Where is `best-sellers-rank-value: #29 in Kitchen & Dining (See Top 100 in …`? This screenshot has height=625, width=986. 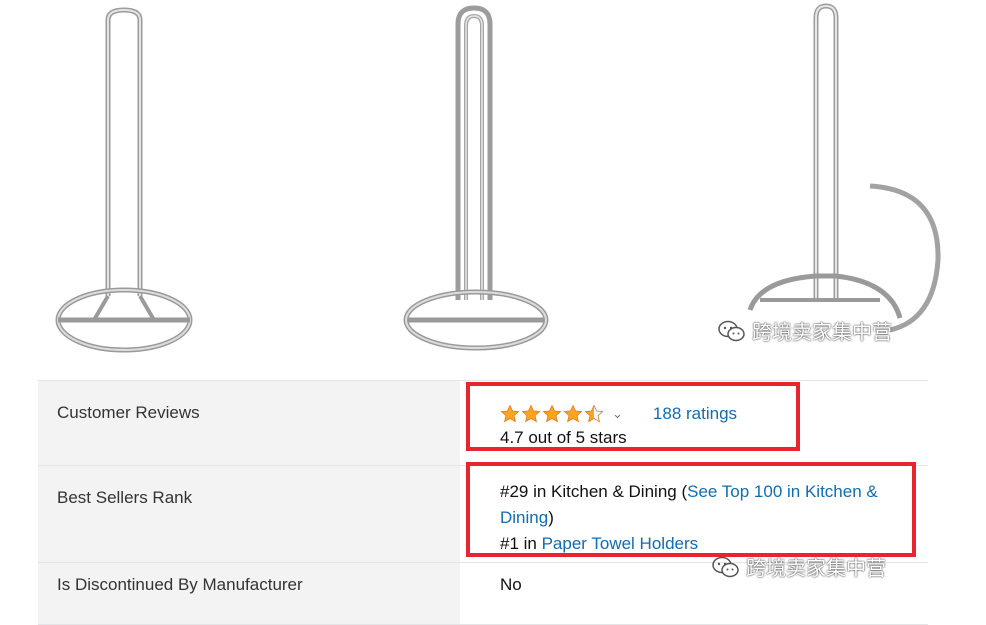 best-sellers-rank-value: #29 in Kitchen & Dining (See Top 100 in … is located at coordinates (694, 514).